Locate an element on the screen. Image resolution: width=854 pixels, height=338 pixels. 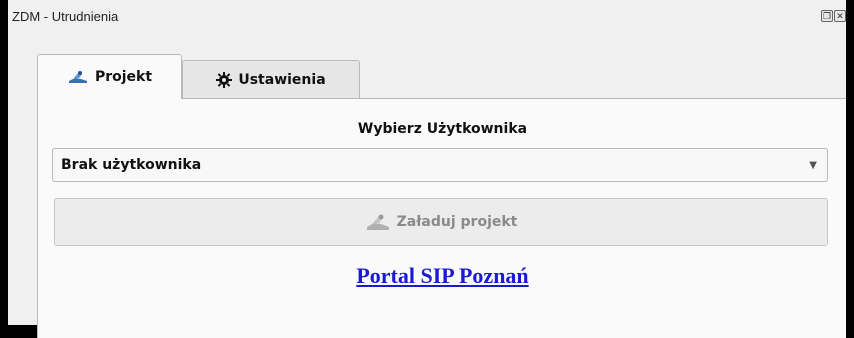
tab-ustawienia: Ustawienia is located at coordinates (271, 79).